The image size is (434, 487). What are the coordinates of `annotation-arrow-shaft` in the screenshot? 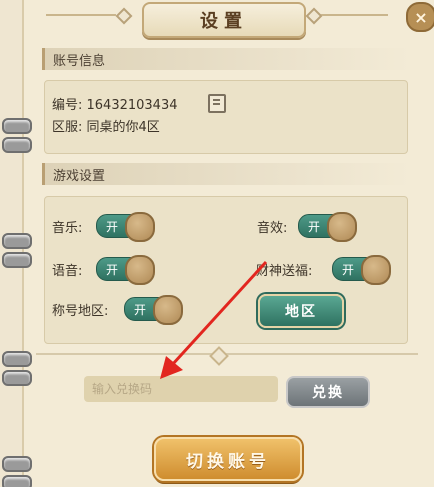 It's located at (219, 313).